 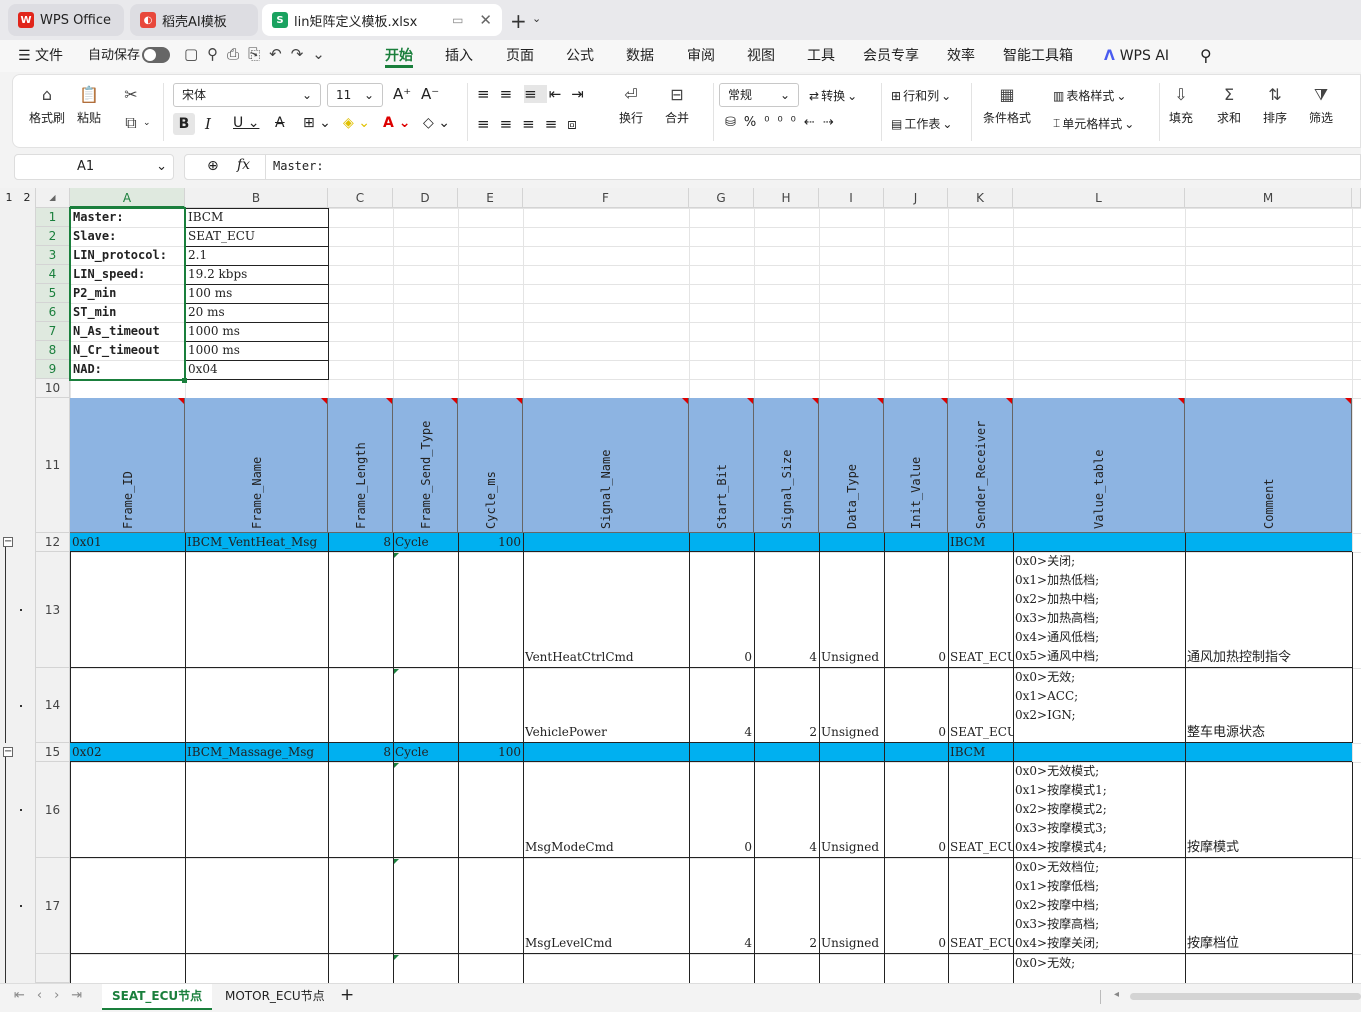 What do you see at coordinates (677, 105) in the screenshot?
I see `merge-button: ⊟ 合并` at bounding box center [677, 105].